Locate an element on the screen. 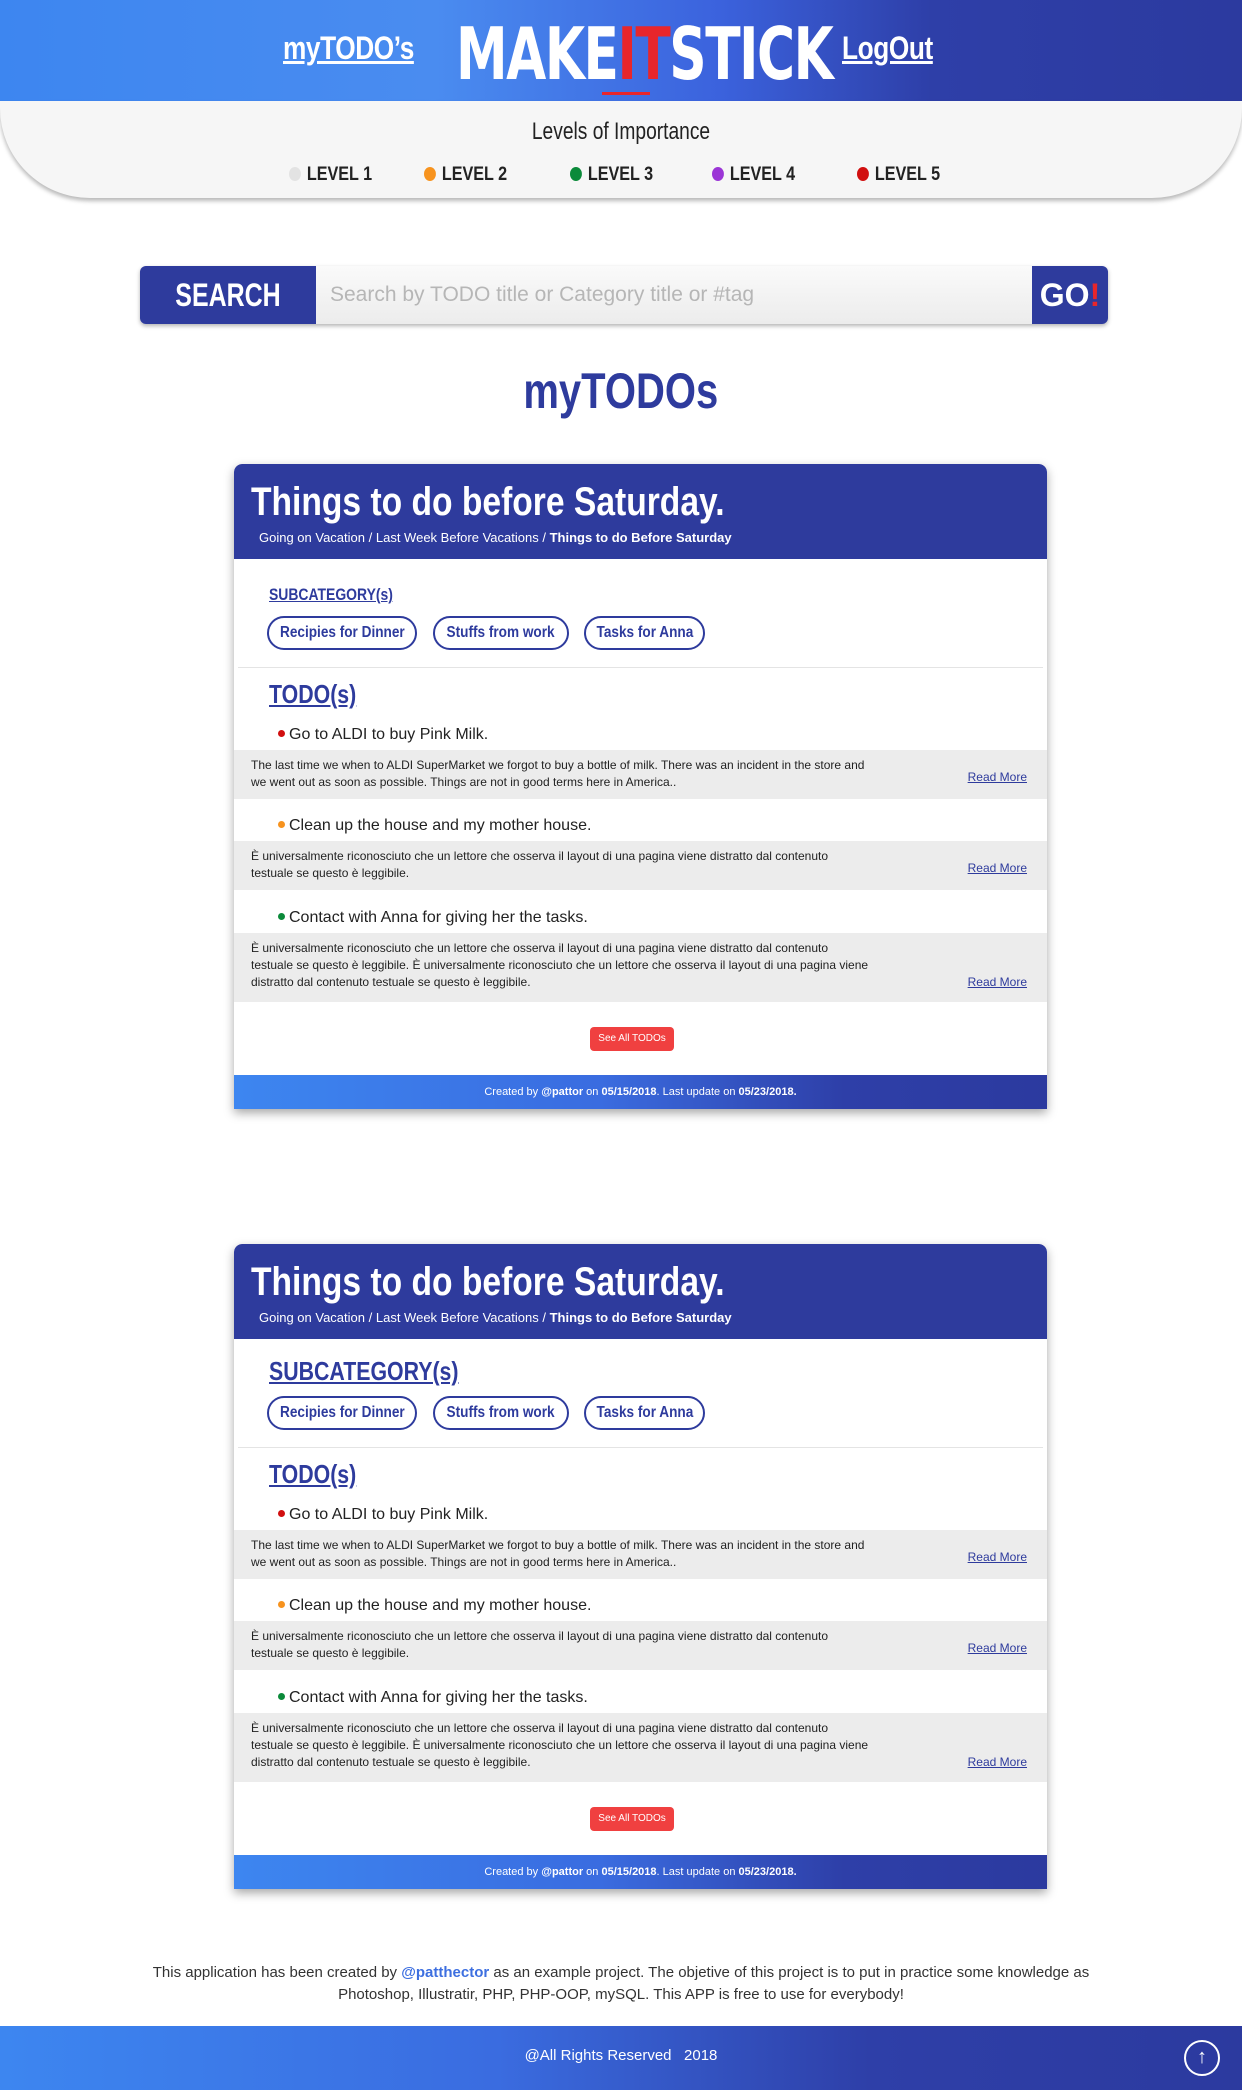 Image resolution: width=1242 pixels, height=2090 pixels. logo-underline is located at coordinates (626, 93).